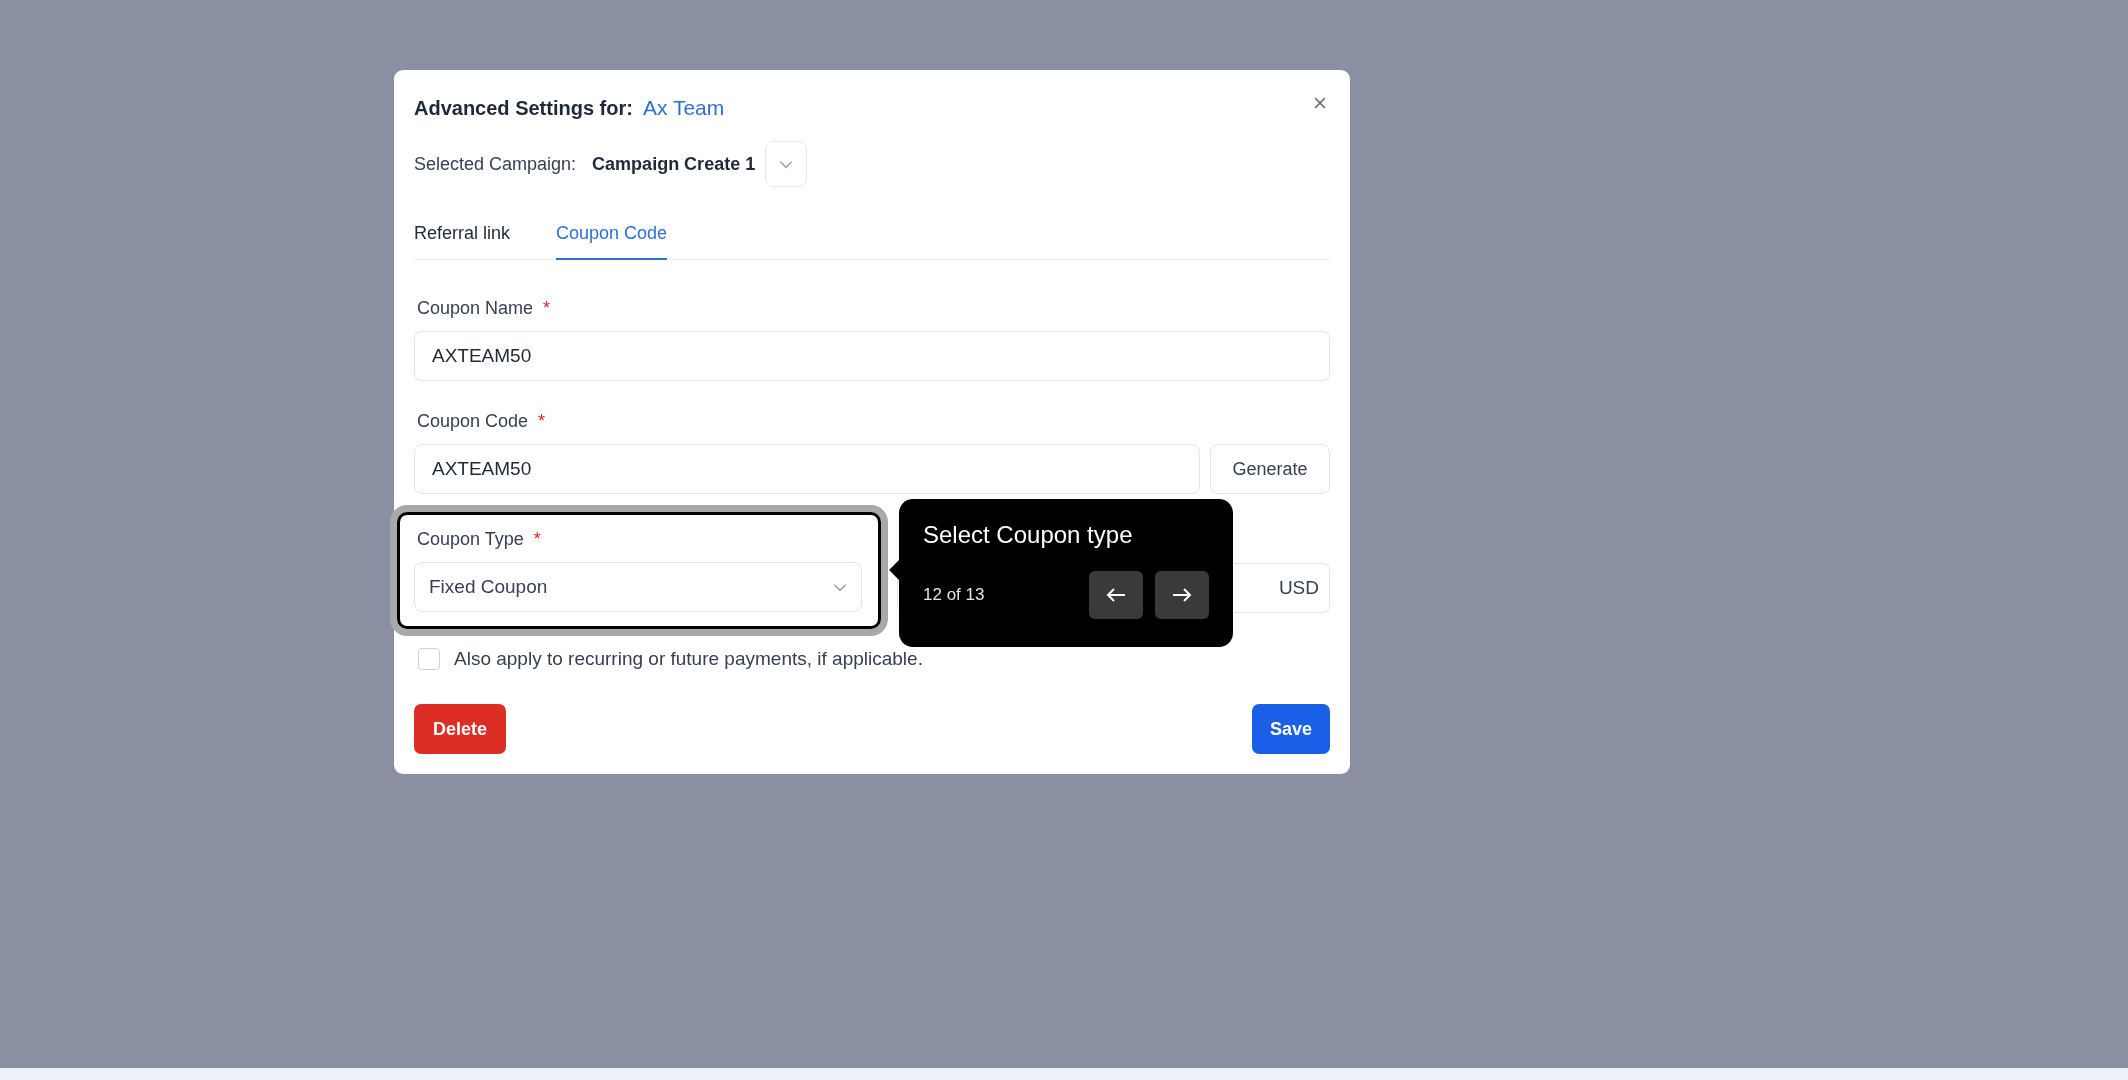  Describe the element at coordinates (1291, 729) in the screenshot. I see `save-button: Save` at that location.